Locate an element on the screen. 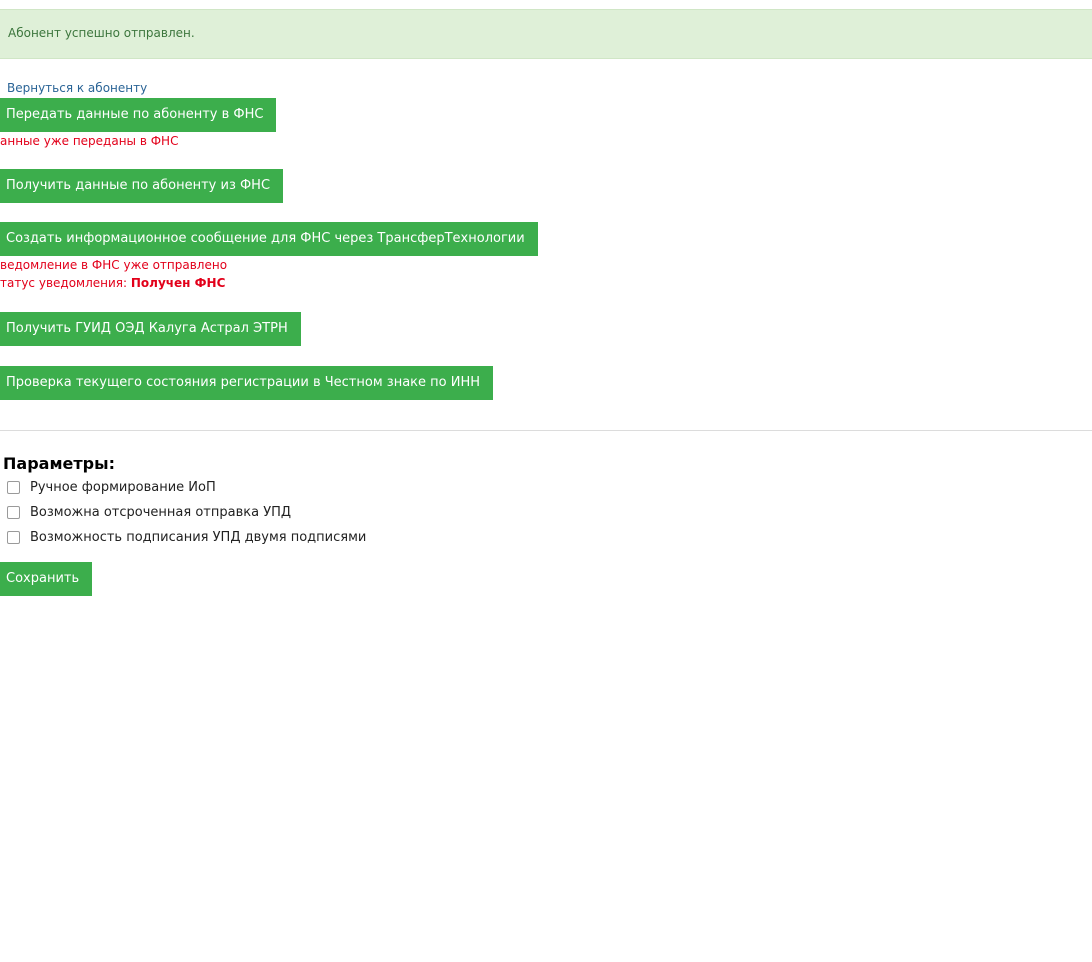  checkbox-deferred-upd is located at coordinates (13, 512).